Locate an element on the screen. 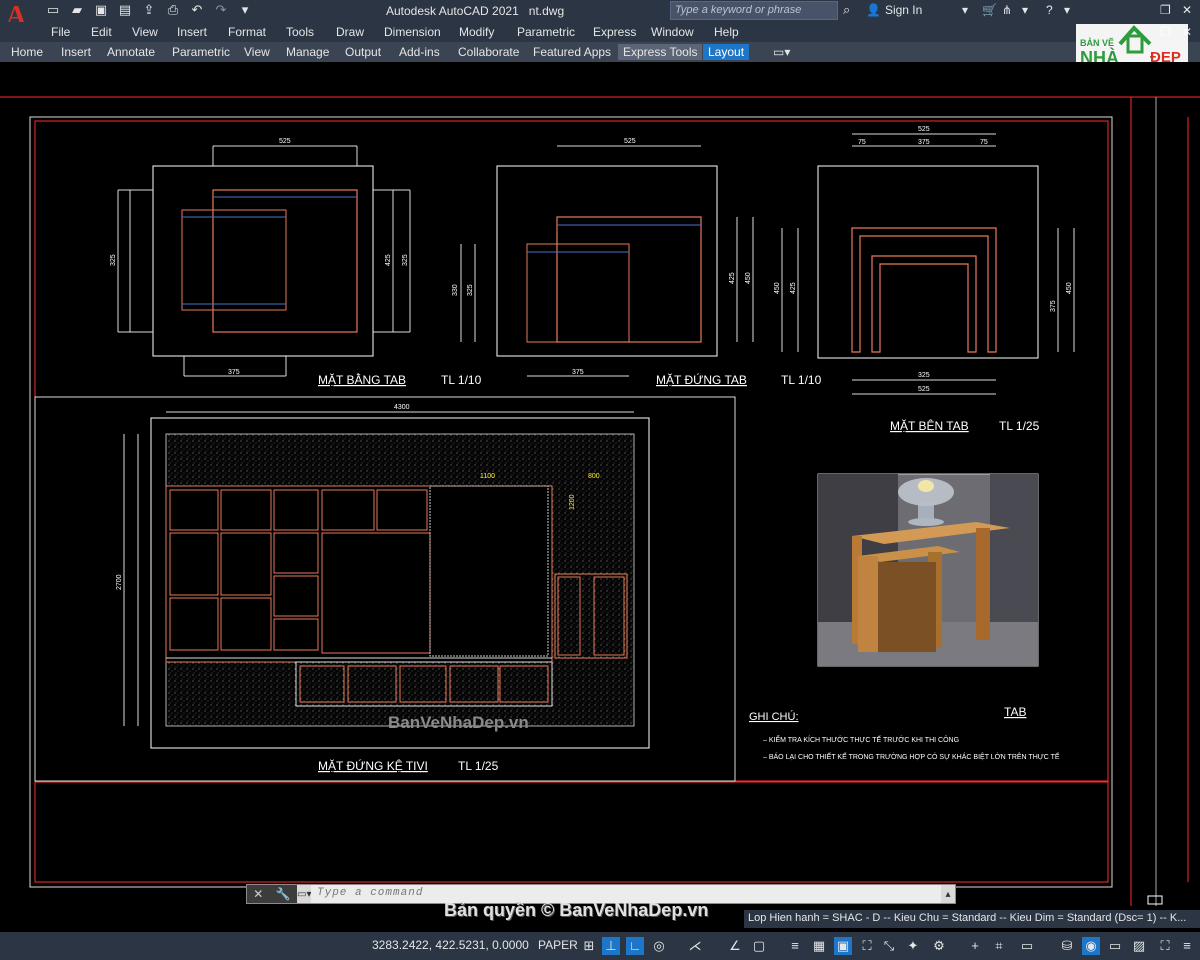  side-dim-right-a: 375 is located at coordinates (1053, 306).